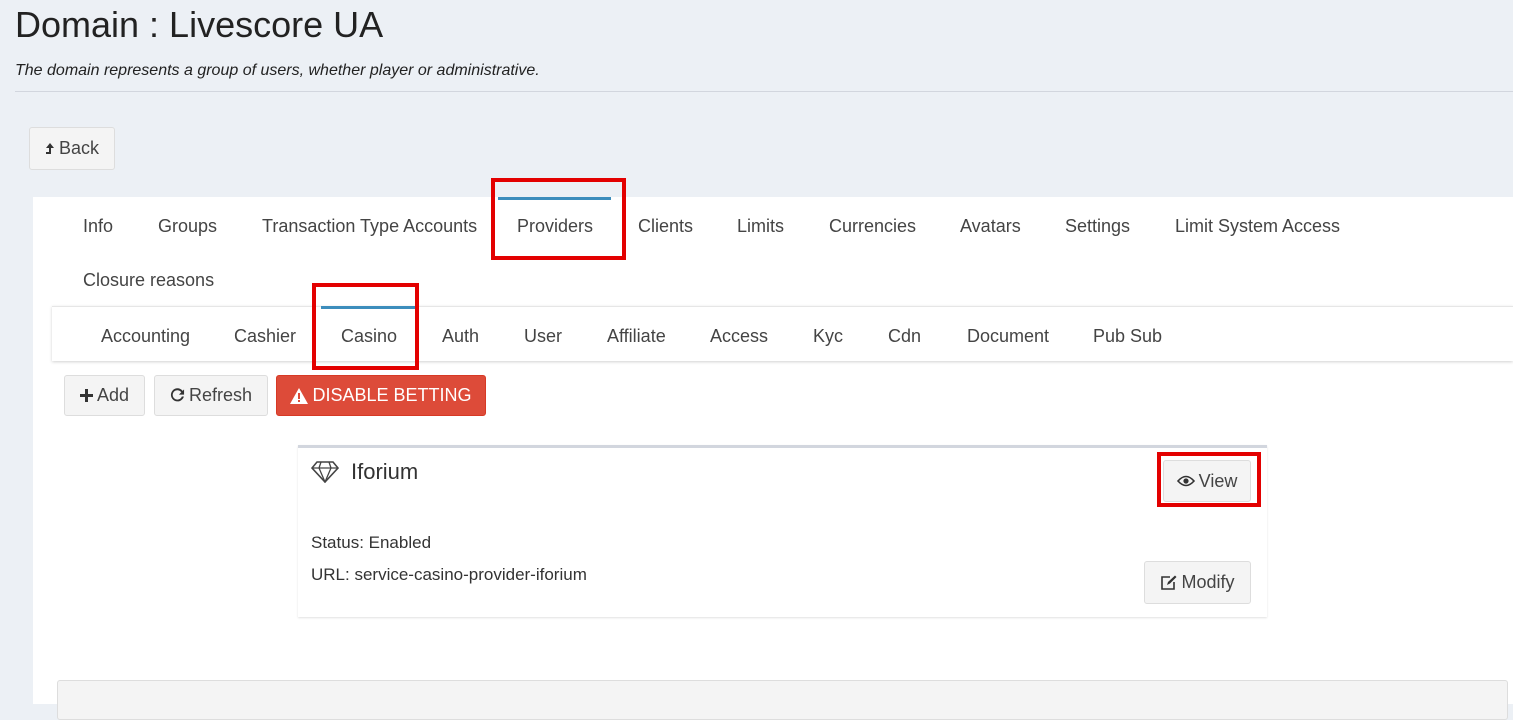 The height and width of the screenshot is (720, 1513). I want to click on tab-info: Info, so click(98, 226).